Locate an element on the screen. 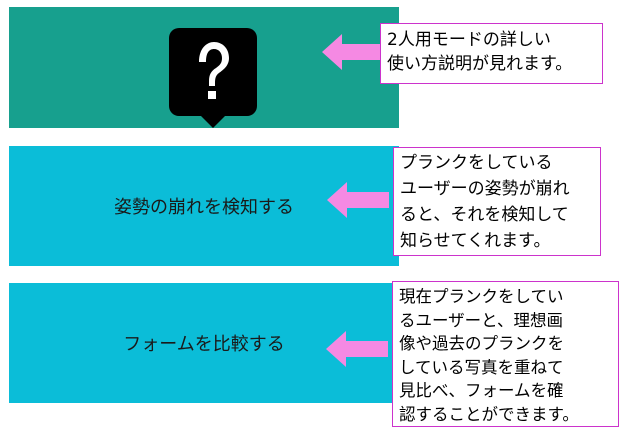  help-icon is located at coordinates (213, 78).